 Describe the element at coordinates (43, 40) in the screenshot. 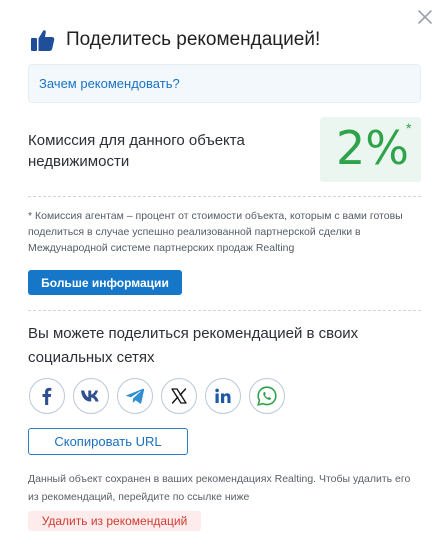

I see `thumbs-up-icon` at that location.